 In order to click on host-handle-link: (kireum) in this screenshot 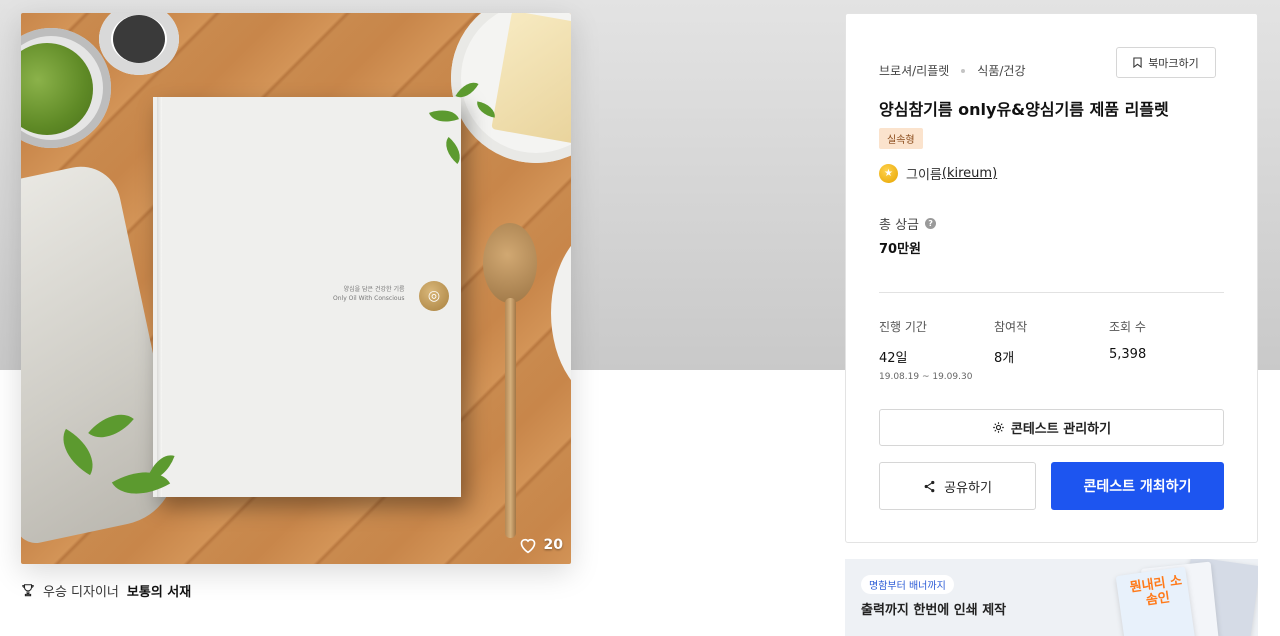, I will do `click(969, 173)`.